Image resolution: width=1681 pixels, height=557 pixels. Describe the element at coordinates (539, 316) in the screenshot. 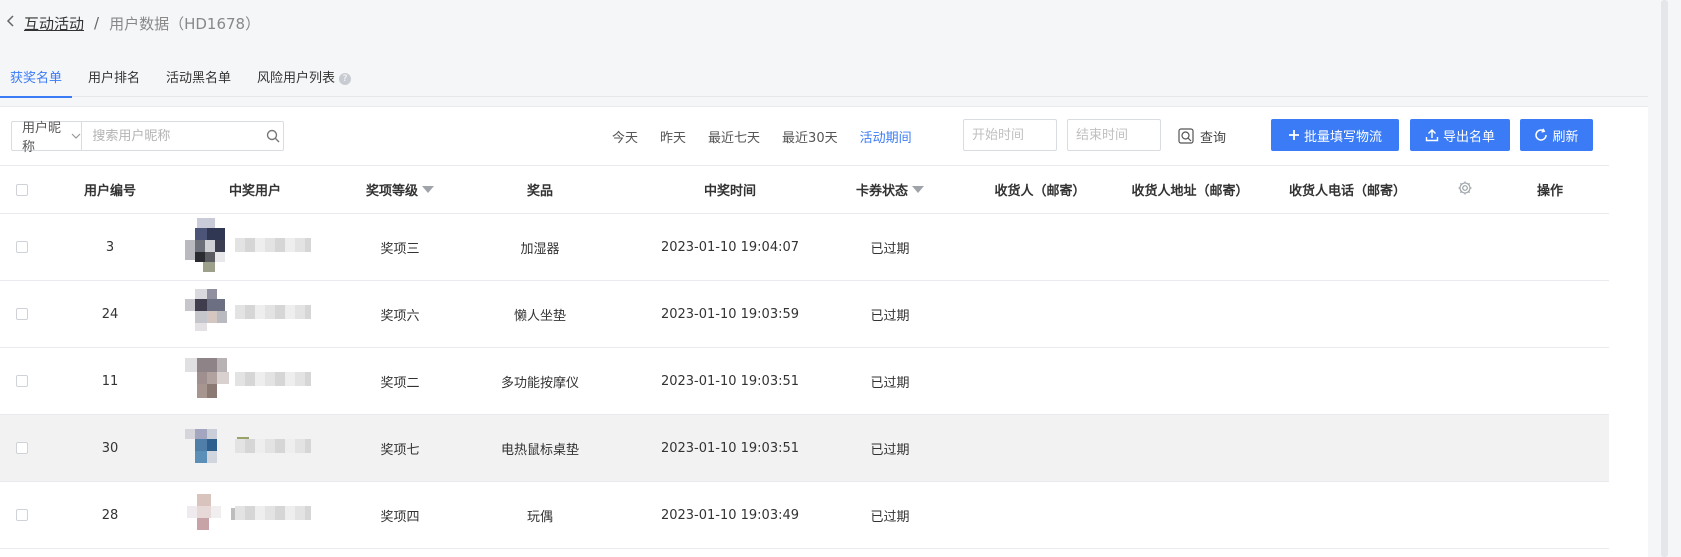

I see `prize-cell: 懒人坐垫` at that location.